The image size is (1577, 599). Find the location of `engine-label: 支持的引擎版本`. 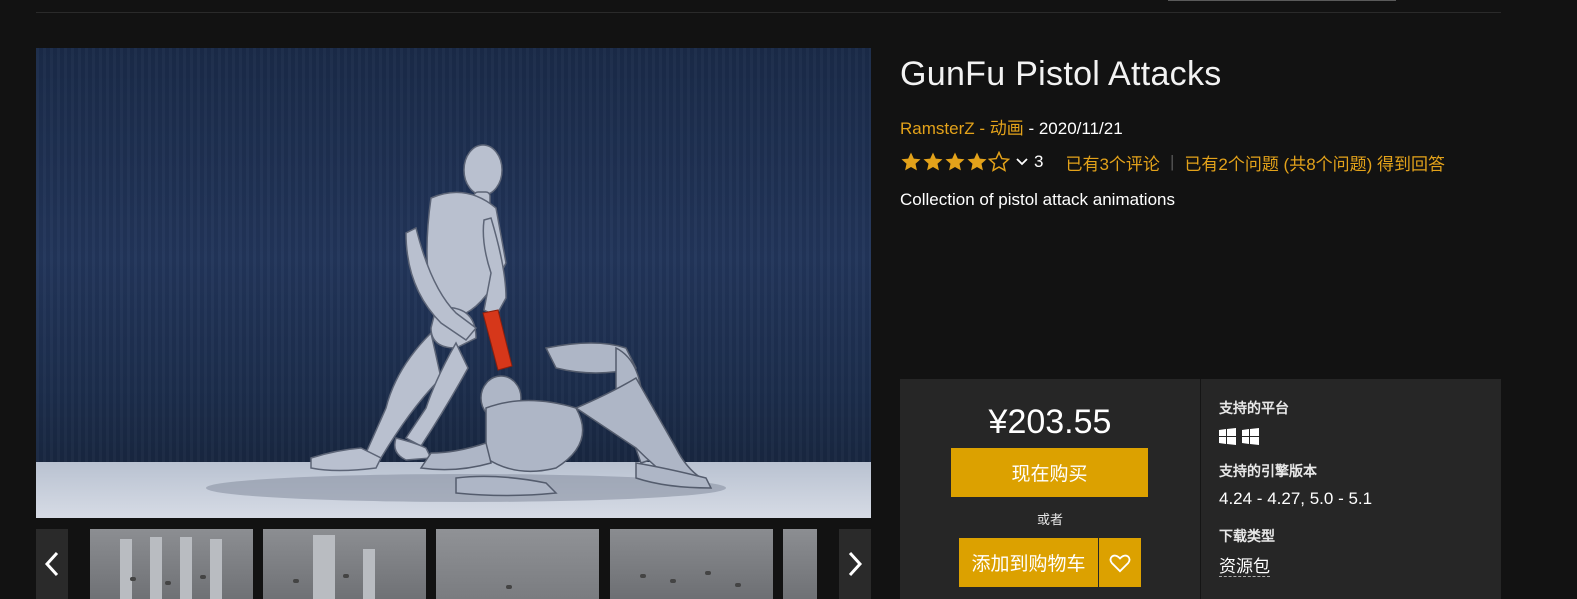

engine-label: 支持的引擎版本 is located at coordinates (1268, 471).